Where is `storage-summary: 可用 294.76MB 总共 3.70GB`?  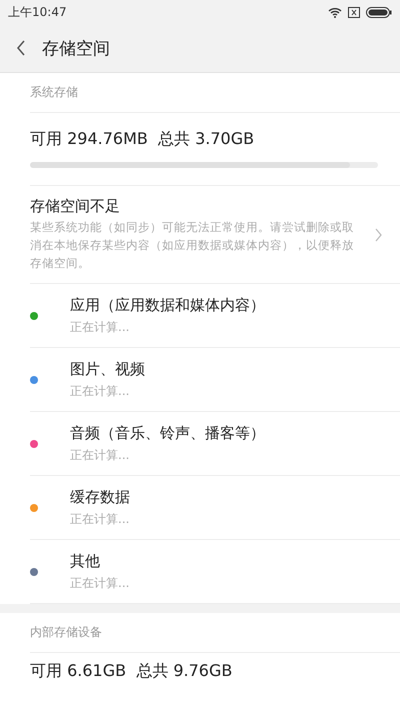 storage-summary: 可用 294.76MB 总共 3.70GB is located at coordinates (143, 139).